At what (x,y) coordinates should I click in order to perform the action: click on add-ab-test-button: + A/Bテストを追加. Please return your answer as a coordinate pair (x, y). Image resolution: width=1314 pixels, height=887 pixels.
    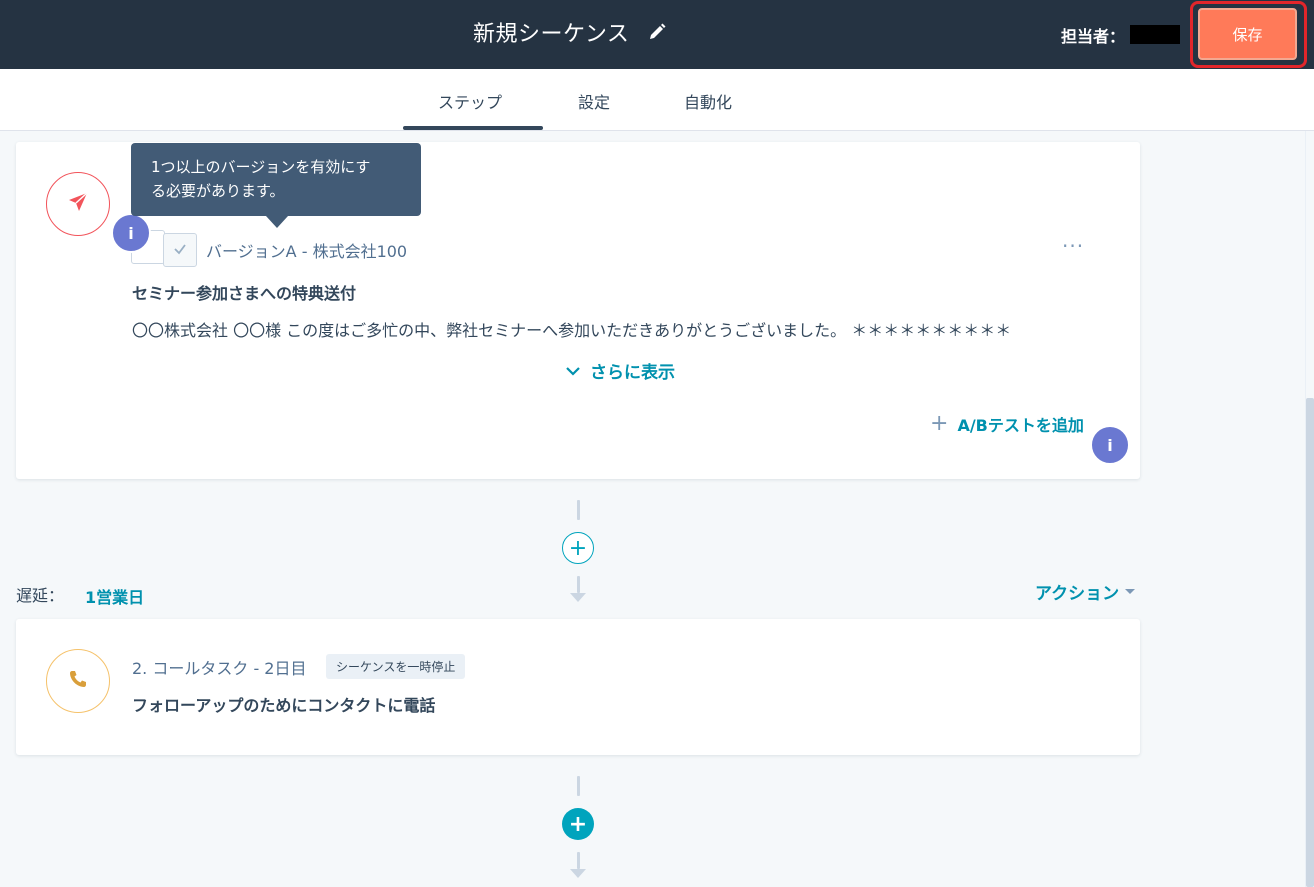
    Looking at the image, I should click on (1007, 423).